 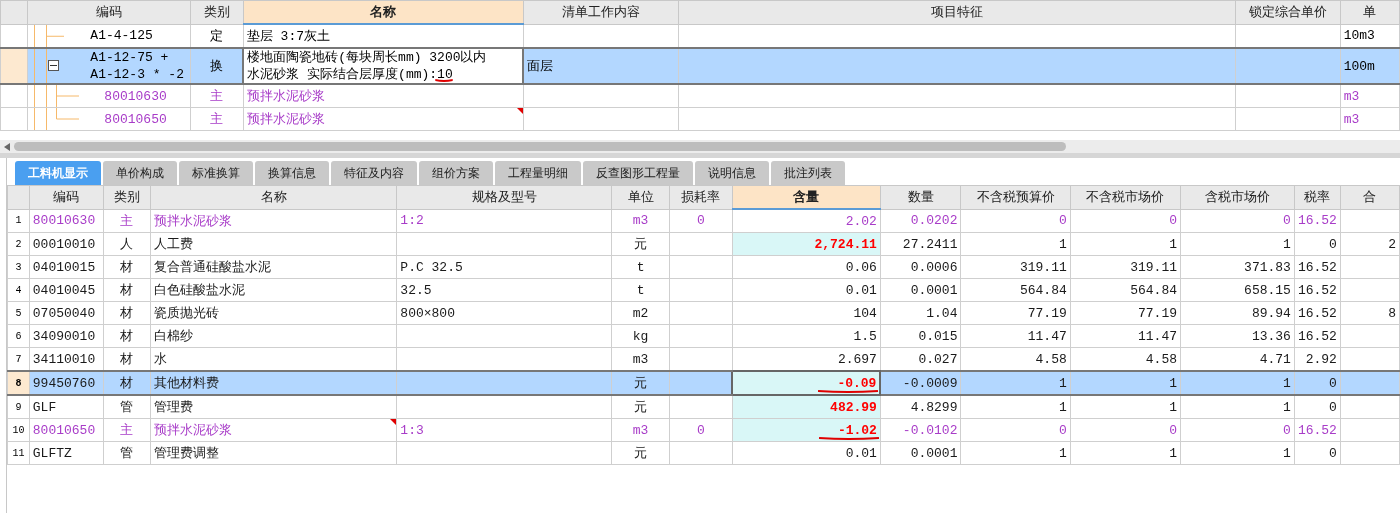 I want to click on table-cell: 27.2411, so click(x=920, y=244).